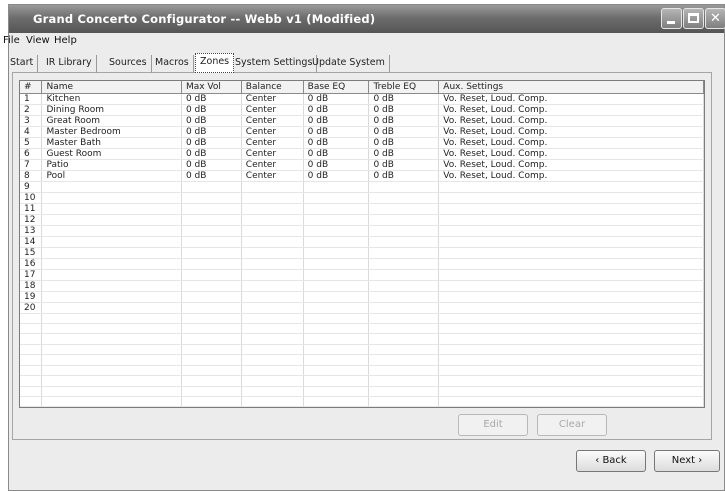 The width and height of the screenshot is (725, 491). What do you see at coordinates (215, 63) in the screenshot?
I see `tab-zones: Zones` at bounding box center [215, 63].